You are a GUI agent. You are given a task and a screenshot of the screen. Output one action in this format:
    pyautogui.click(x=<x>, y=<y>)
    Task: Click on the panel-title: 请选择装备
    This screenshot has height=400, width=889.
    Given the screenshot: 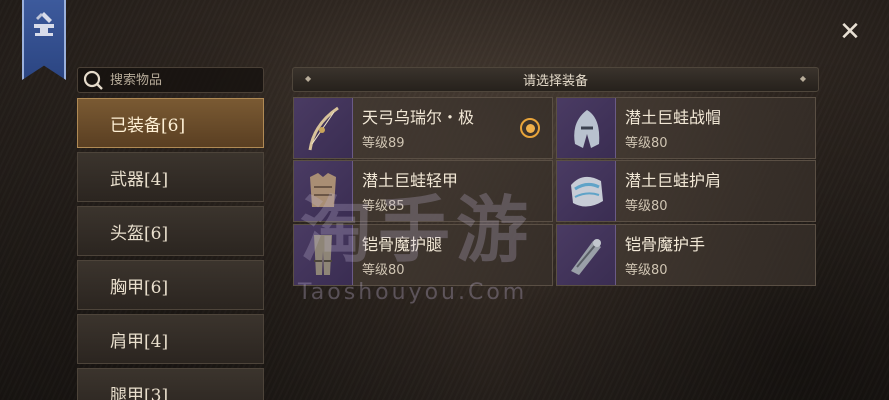 What is the action you would take?
    pyautogui.click(x=555, y=81)
    